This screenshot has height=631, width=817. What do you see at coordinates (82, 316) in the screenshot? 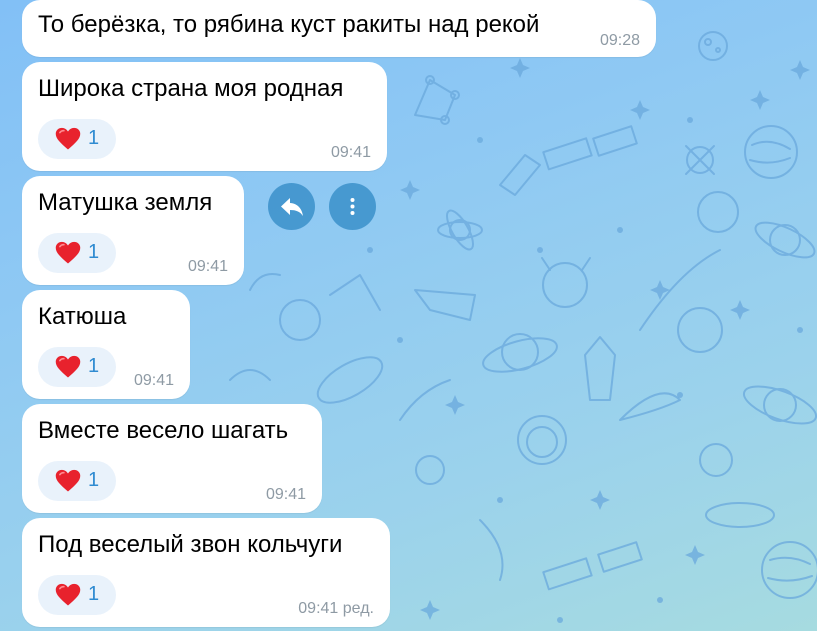
I see `message-text: Катюша` at bounding box center [82, 316].